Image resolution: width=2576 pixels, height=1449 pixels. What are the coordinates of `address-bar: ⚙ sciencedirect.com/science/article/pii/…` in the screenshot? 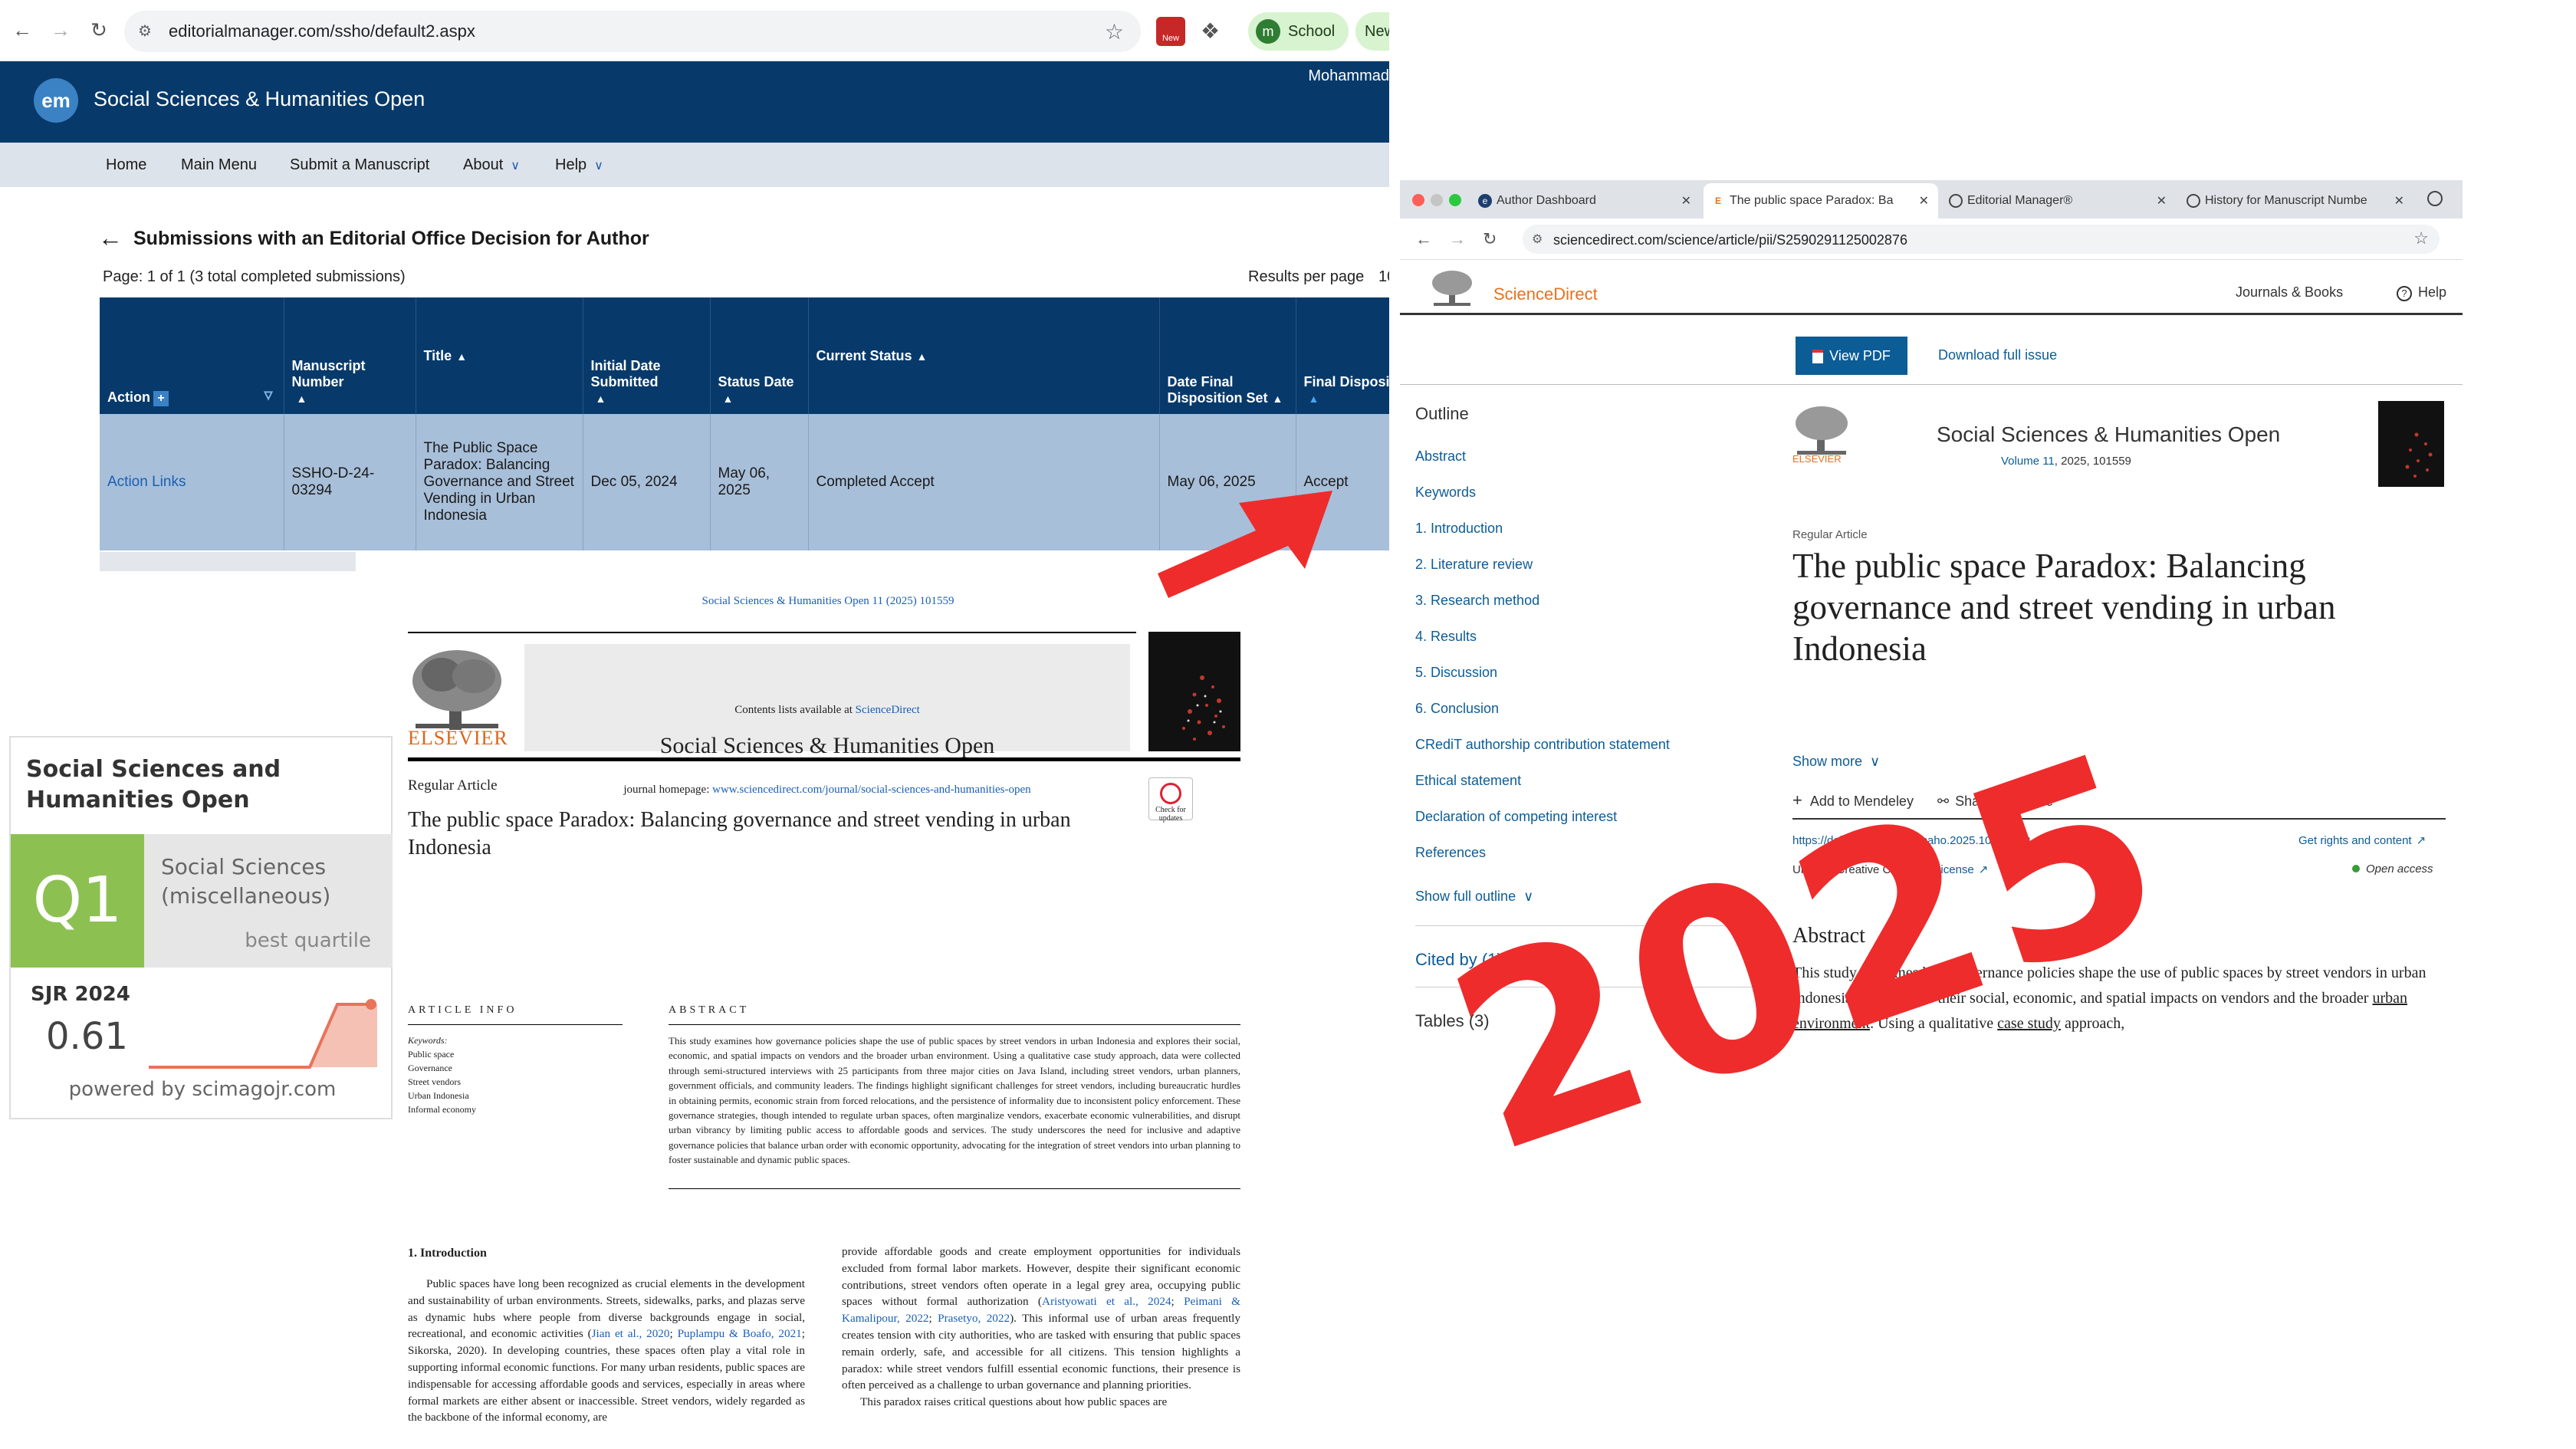 It's located at (1982, 239).